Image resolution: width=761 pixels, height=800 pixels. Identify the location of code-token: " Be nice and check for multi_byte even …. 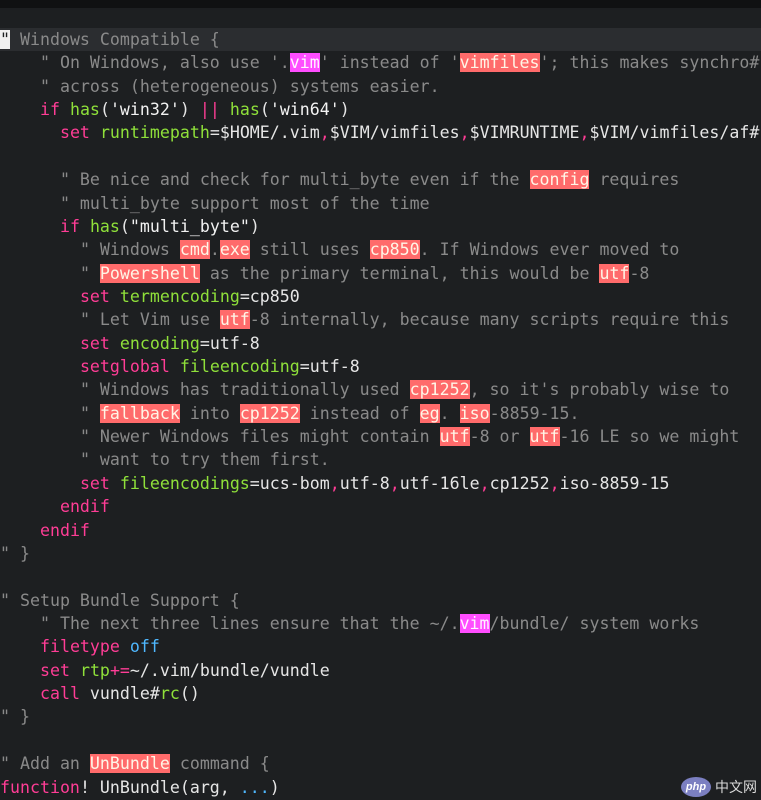
(294, 180).